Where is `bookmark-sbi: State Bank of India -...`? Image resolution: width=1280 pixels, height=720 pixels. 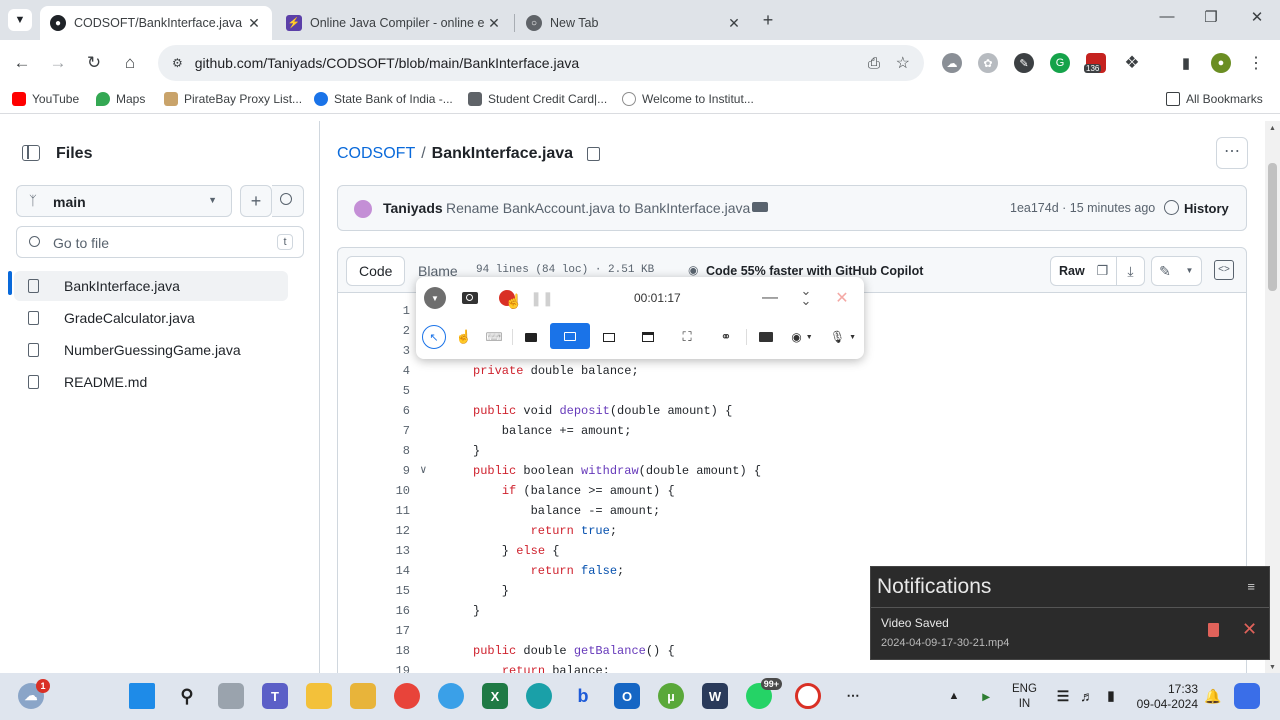
bookmark-sbi: State Bank of India -... is located at coordinates (383, 99).